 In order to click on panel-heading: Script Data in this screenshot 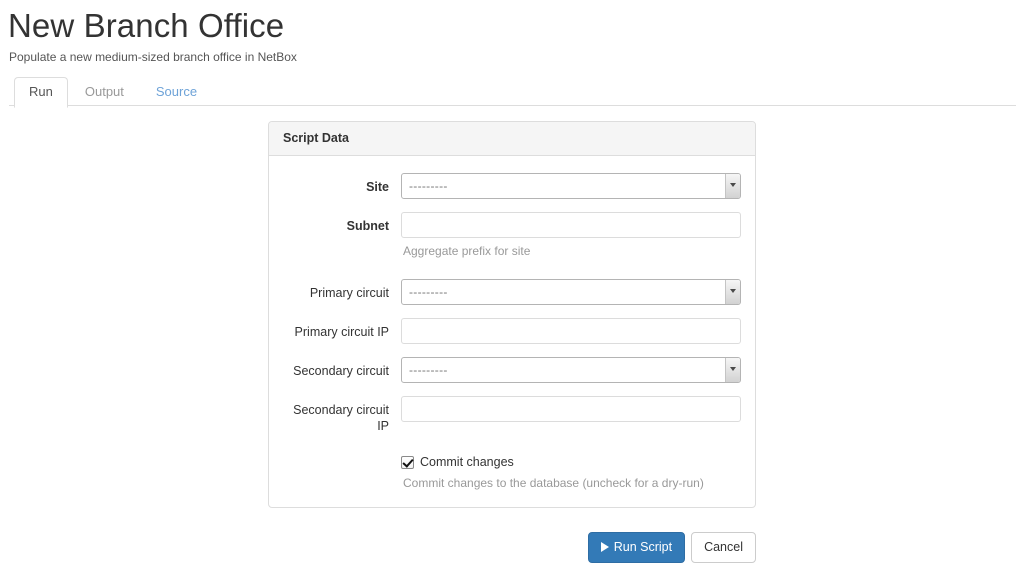, I will do `click(512, 139)`.